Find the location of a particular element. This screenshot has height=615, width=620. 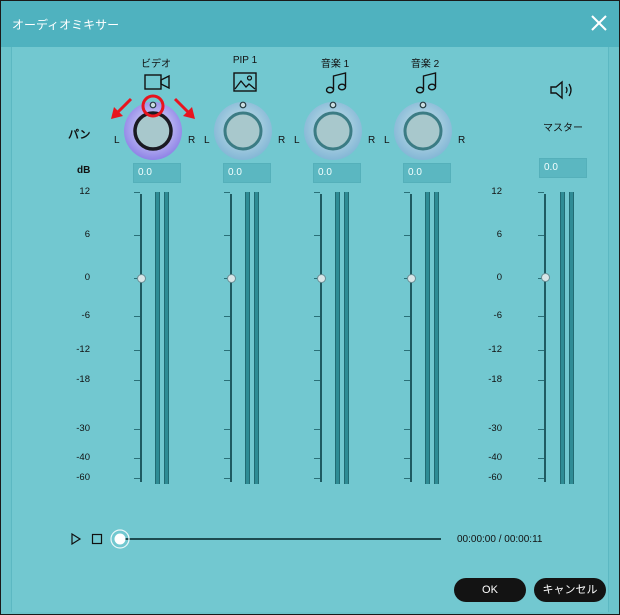

channel-name-music1: 音楽 1 is located at coordinates (335, 64).